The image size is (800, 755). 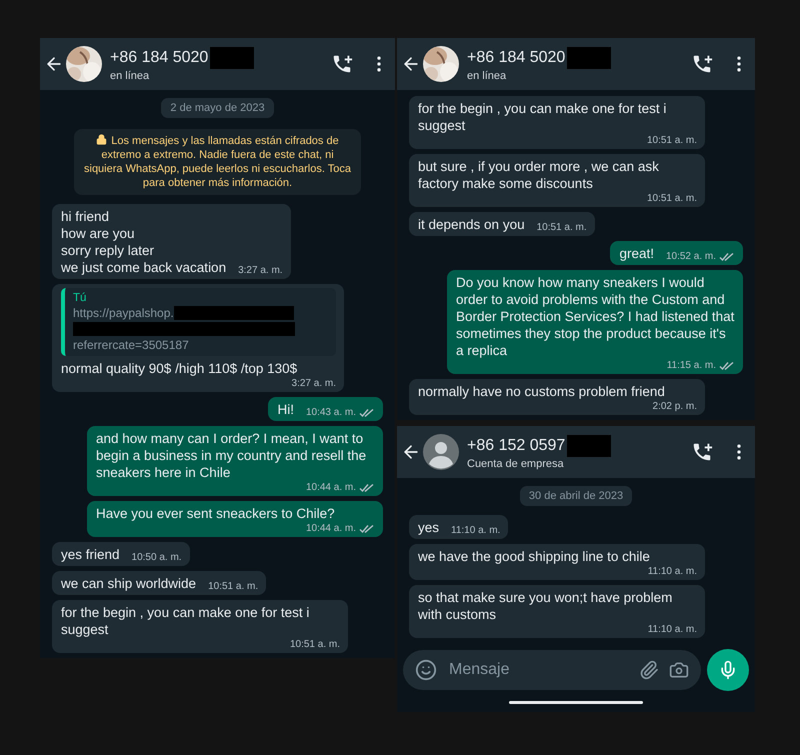 I want to click on quote-author: Tú, so click(x=80, y=298).